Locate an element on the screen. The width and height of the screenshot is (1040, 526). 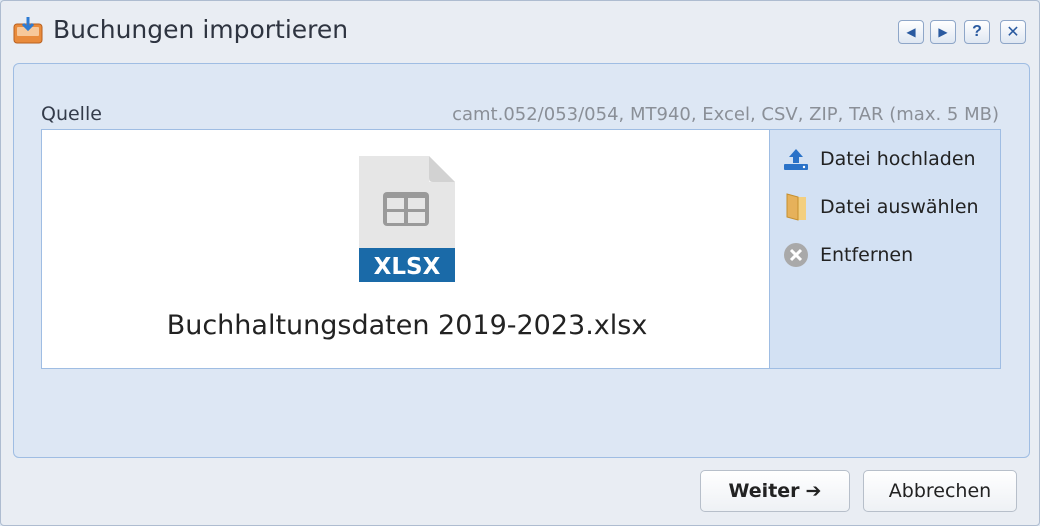
arrow-right-icon: ▶ is located at coordinates (943, 32).